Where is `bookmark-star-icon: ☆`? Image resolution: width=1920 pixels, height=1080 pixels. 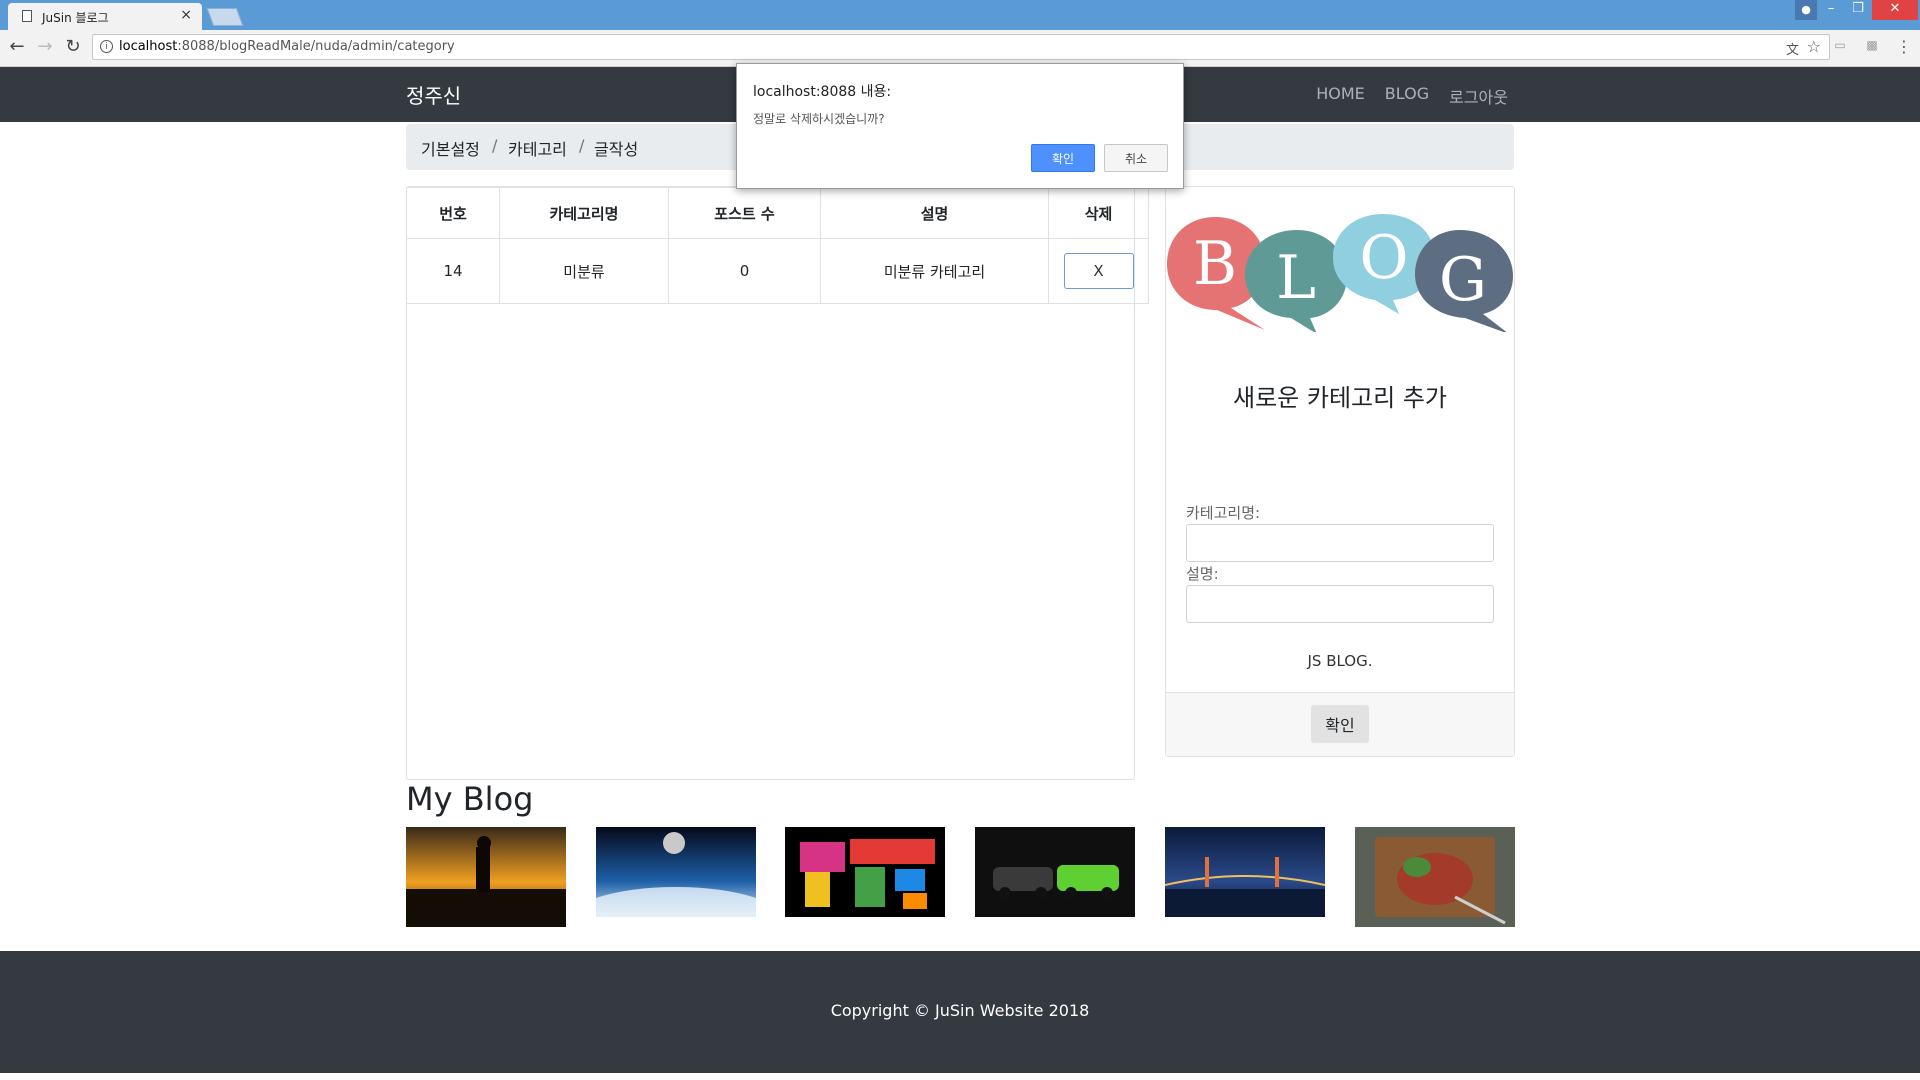 bookmark-star-icon: ☆ is located at coordinates (1814, 46).